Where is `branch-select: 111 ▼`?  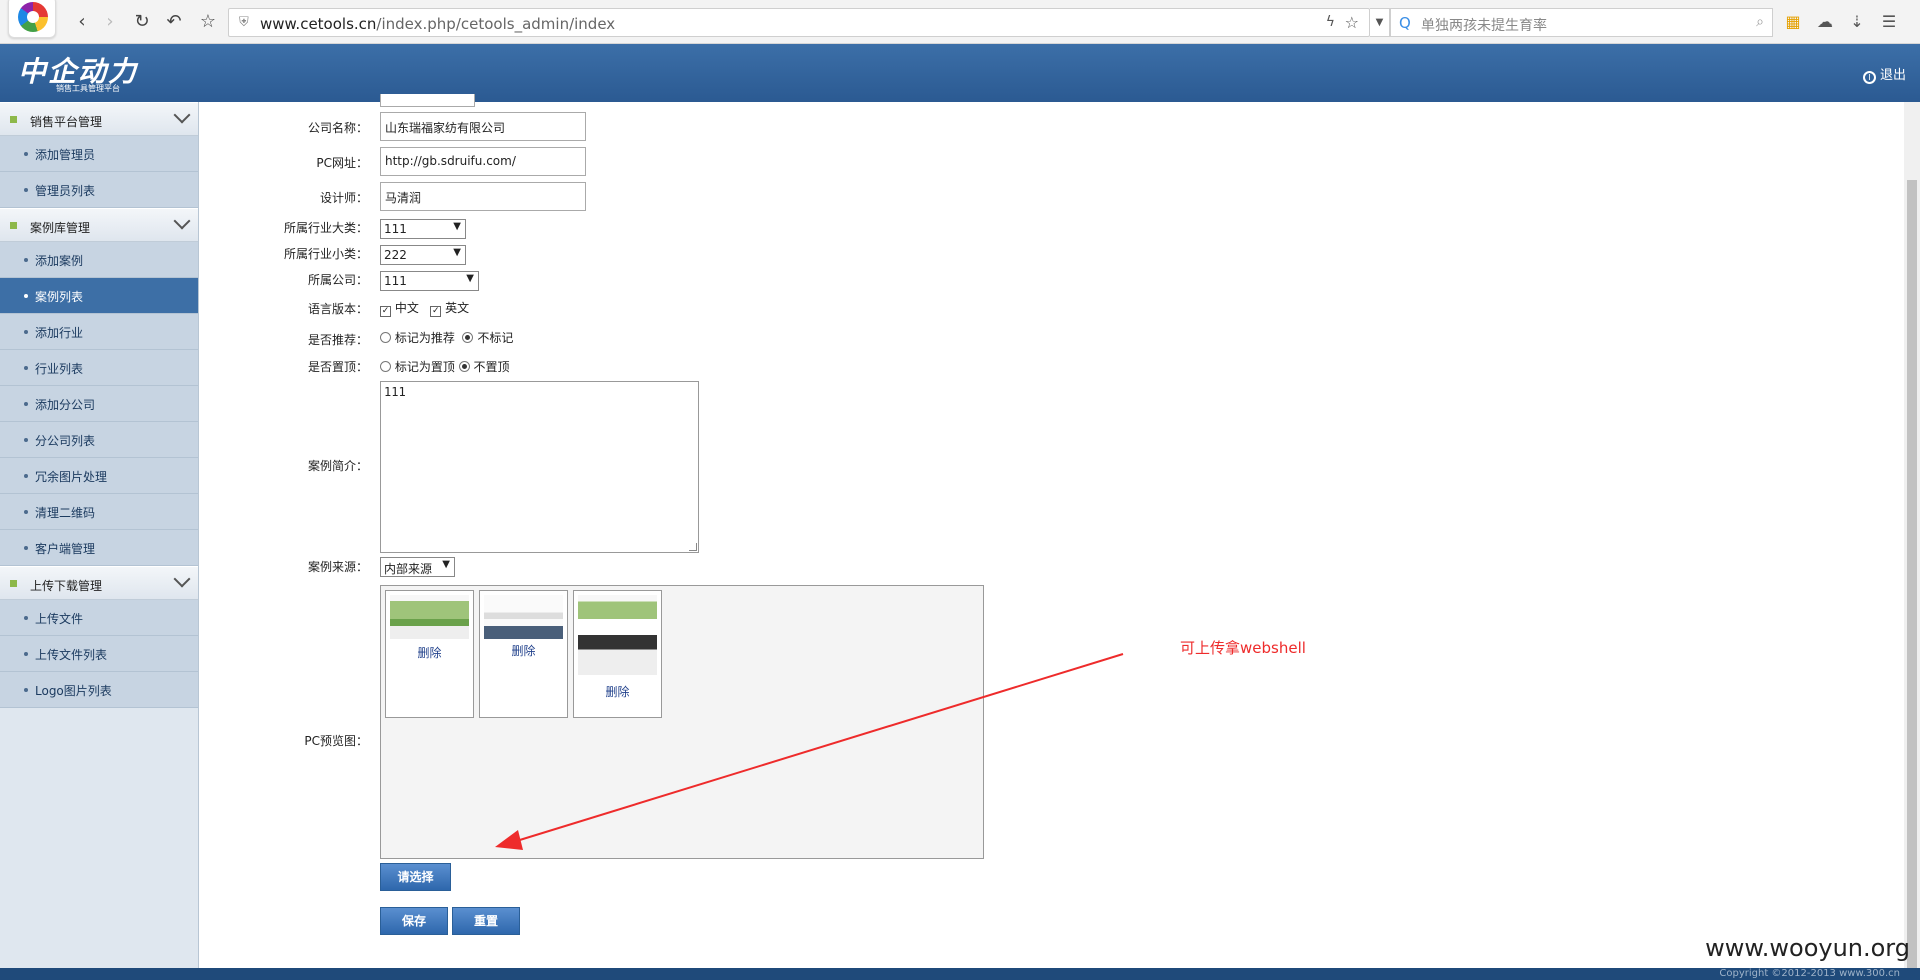 branch-select: 111 ▼ is located at coordinates (429, 281).